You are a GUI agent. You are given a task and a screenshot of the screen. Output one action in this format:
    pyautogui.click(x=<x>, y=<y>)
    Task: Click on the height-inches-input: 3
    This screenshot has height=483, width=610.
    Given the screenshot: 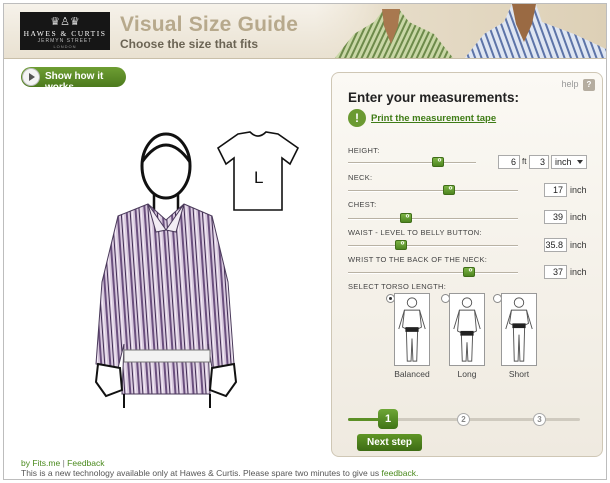 What is the action you would take?
    pyautogui.click(x=539, y=162)
    